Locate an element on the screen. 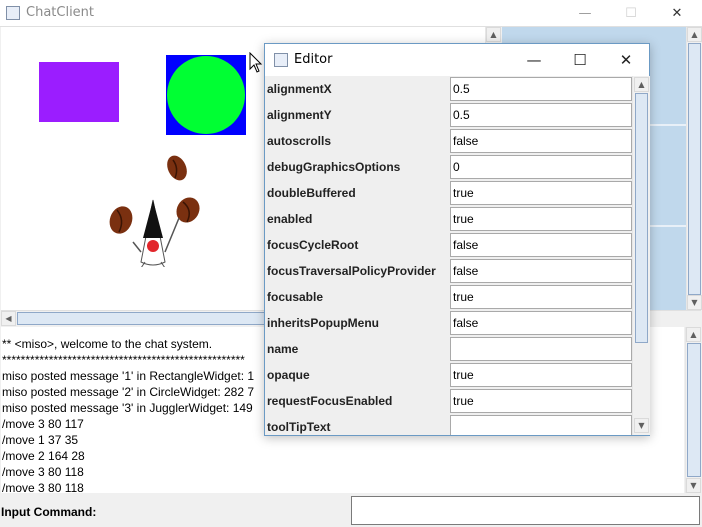 The height and width of the screenshot is (527, 702). property-row: debugGraphicsOptions 0 is located at coordinates (449, 167).